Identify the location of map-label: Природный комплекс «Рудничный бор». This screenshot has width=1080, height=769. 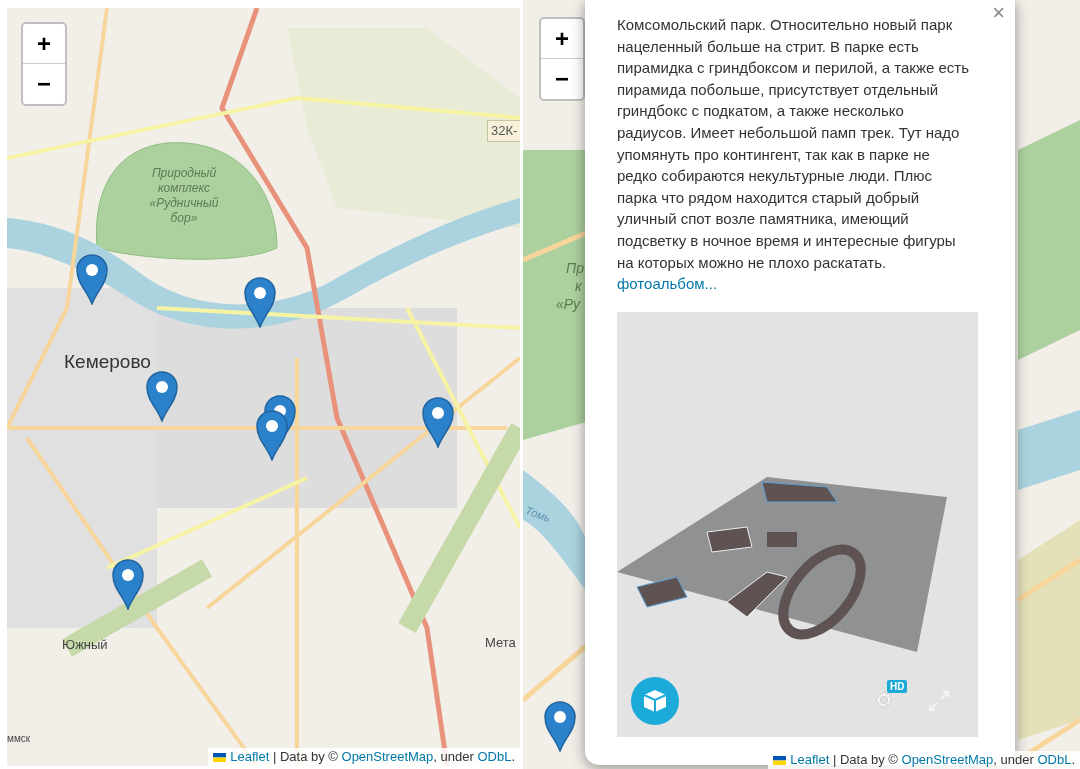
(184, 196).